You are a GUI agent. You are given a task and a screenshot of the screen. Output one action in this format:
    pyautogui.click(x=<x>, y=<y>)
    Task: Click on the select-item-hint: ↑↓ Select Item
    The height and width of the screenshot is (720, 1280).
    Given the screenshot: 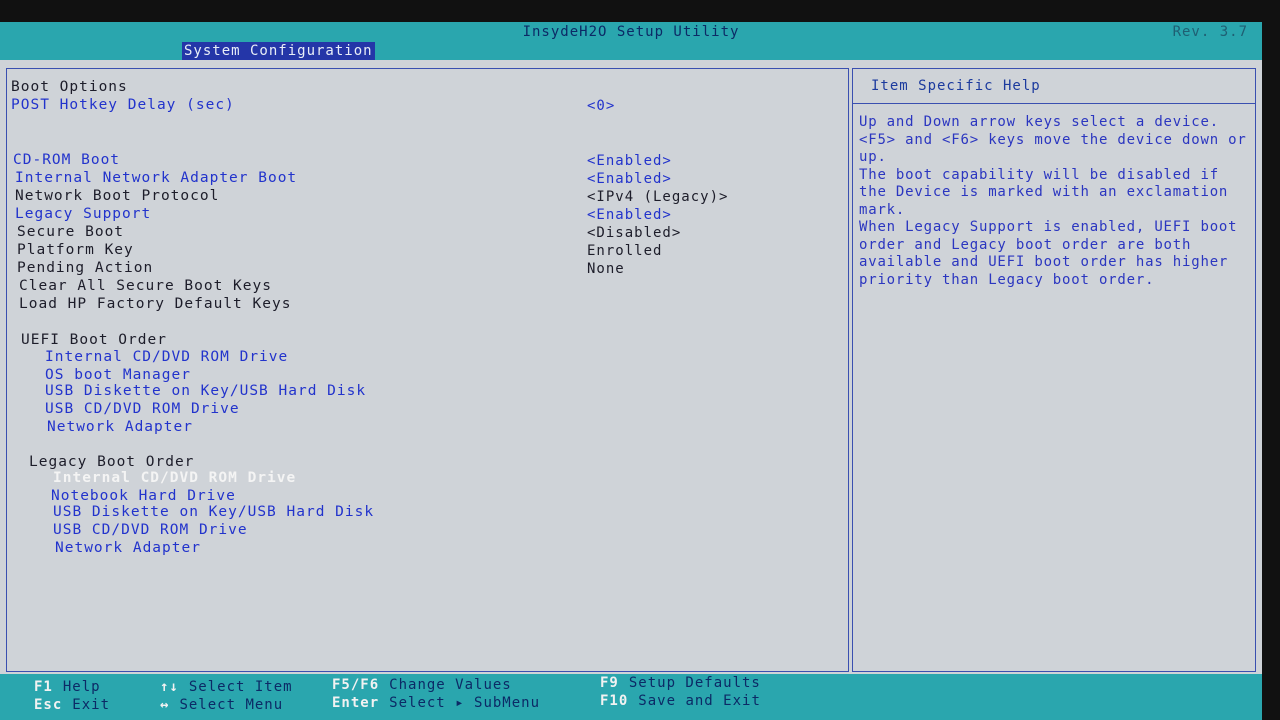 What is the action you would take?
    pyautogui.click(x=226, y=687)
    